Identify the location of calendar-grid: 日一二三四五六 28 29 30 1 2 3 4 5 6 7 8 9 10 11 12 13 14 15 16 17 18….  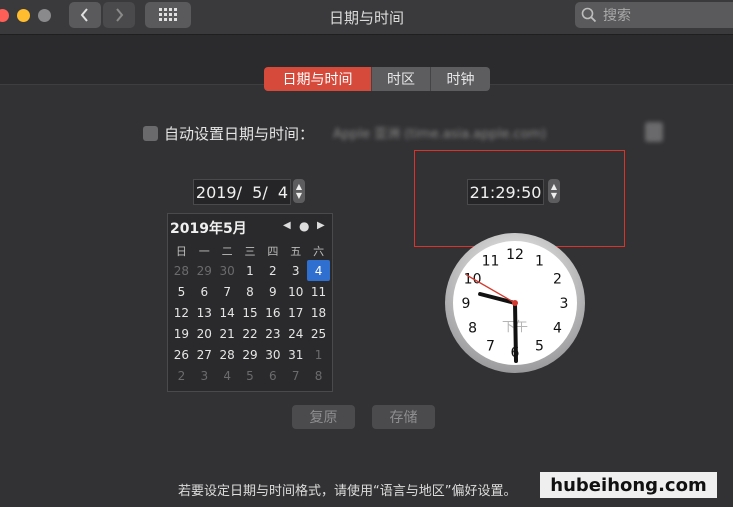
(250, 314).